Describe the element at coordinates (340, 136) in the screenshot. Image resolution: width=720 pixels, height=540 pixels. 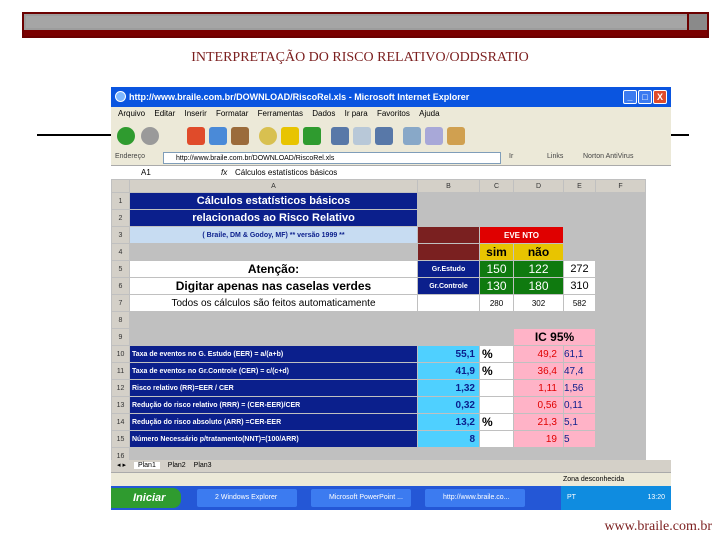
I see `cut-icon` at that location.